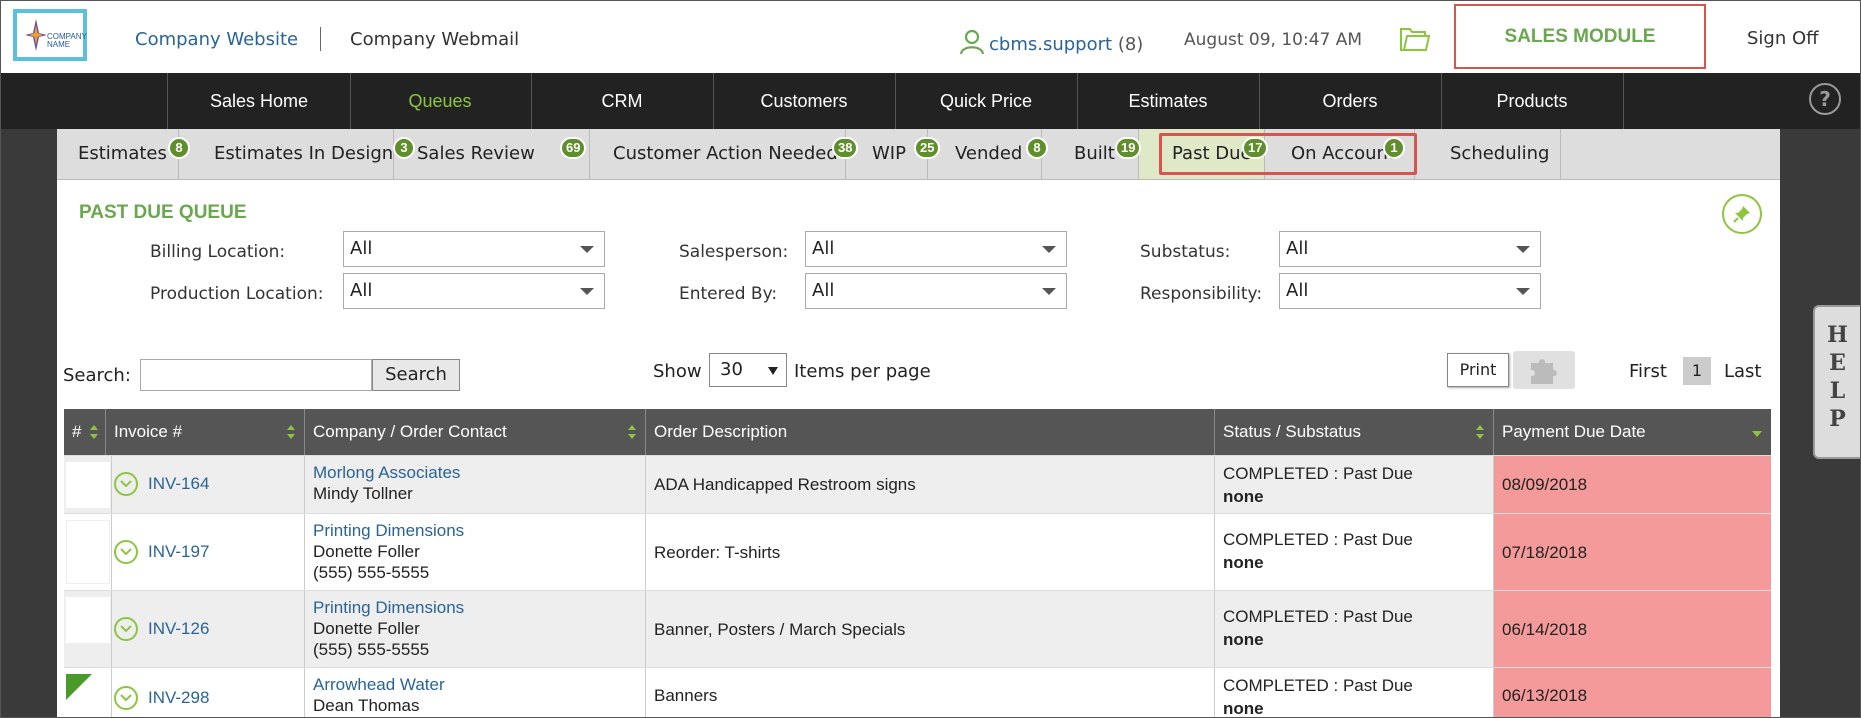 The image size is (1861, 718). I want to click on production-location-label: Production Location:, so click(237, 294).